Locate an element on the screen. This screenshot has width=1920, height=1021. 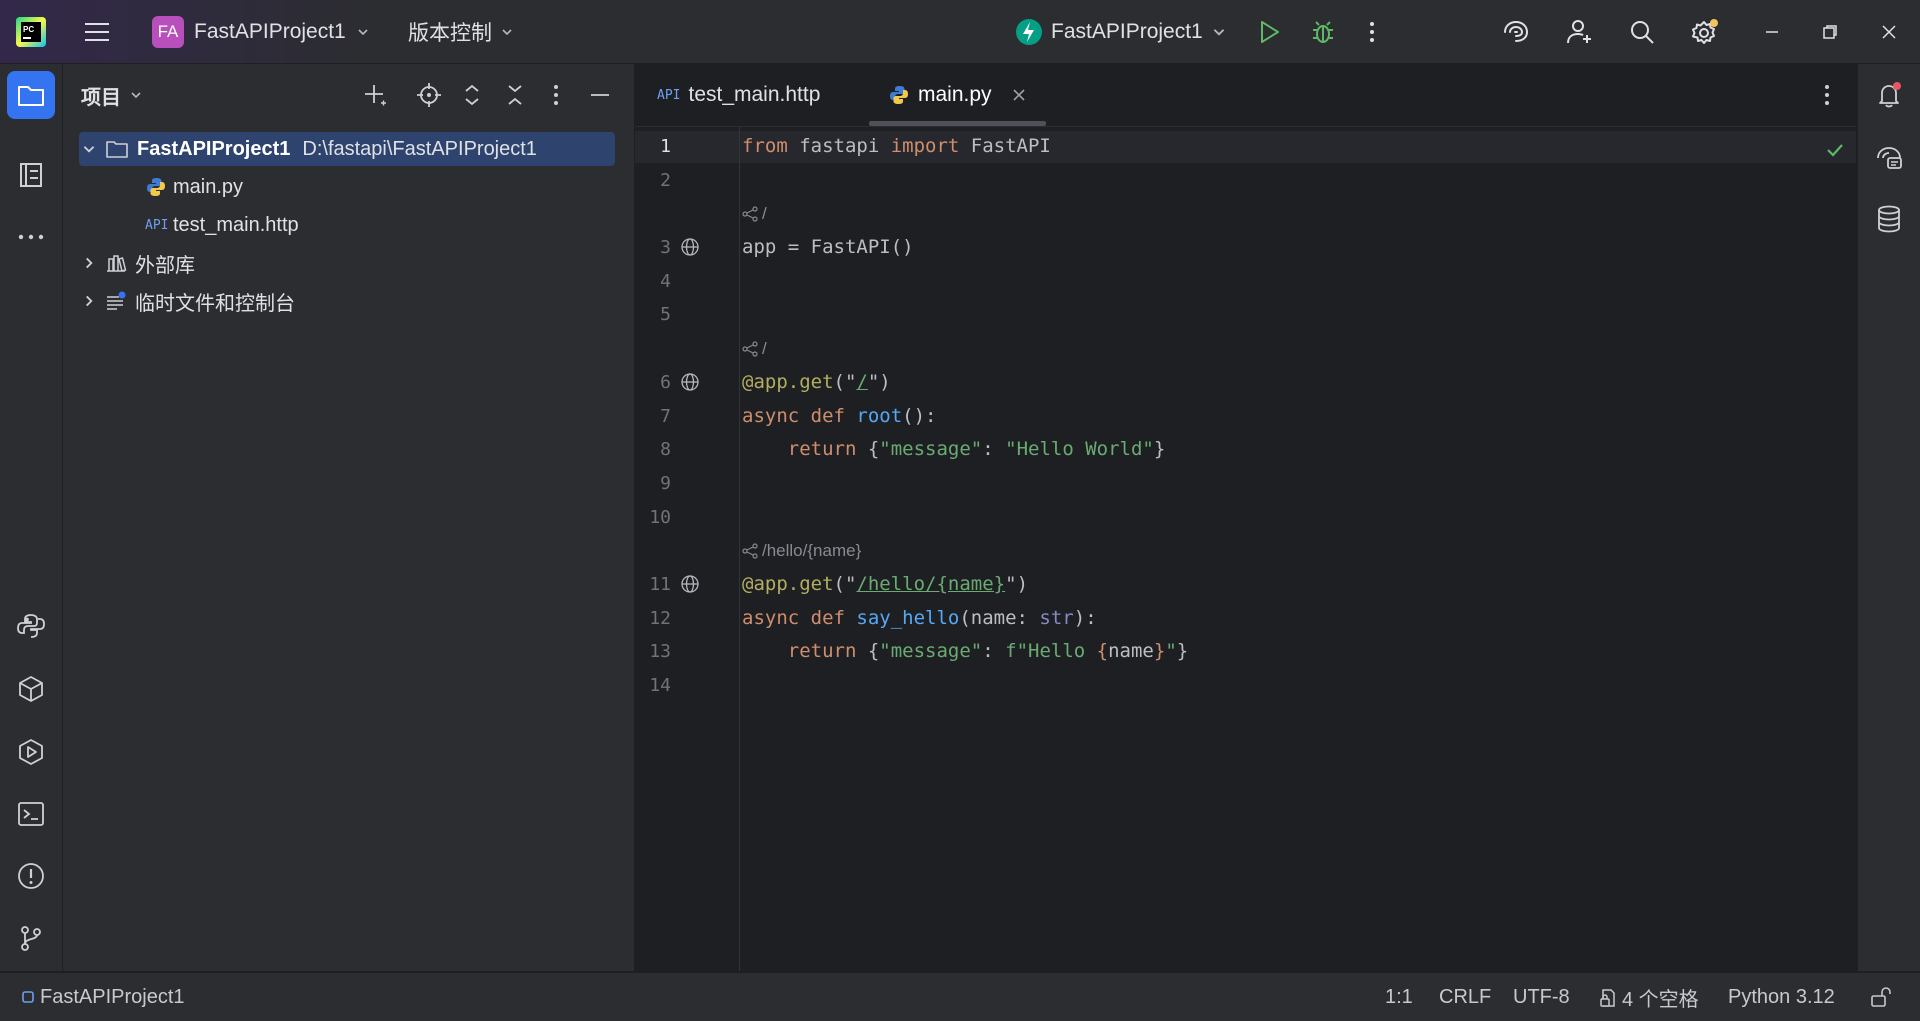
new-file-icon is located at coordinates (375, 95).